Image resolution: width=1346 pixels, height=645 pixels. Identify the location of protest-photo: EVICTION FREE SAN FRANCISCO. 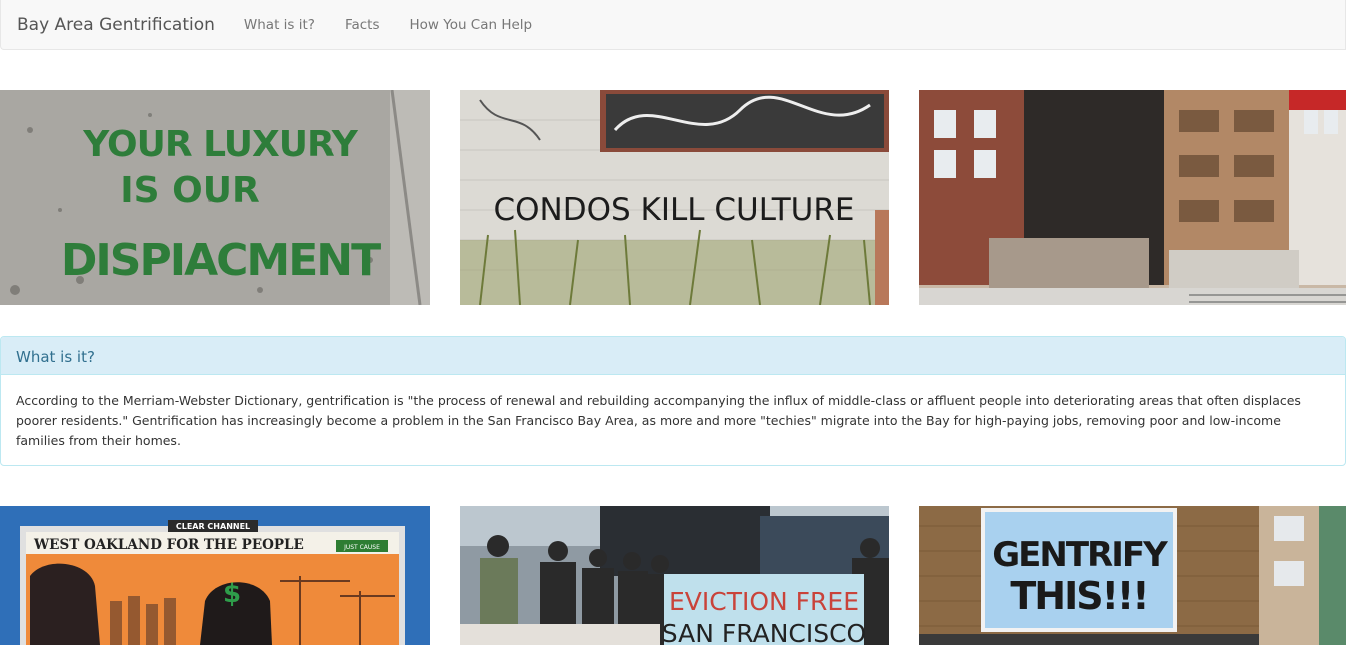
(674, 575).